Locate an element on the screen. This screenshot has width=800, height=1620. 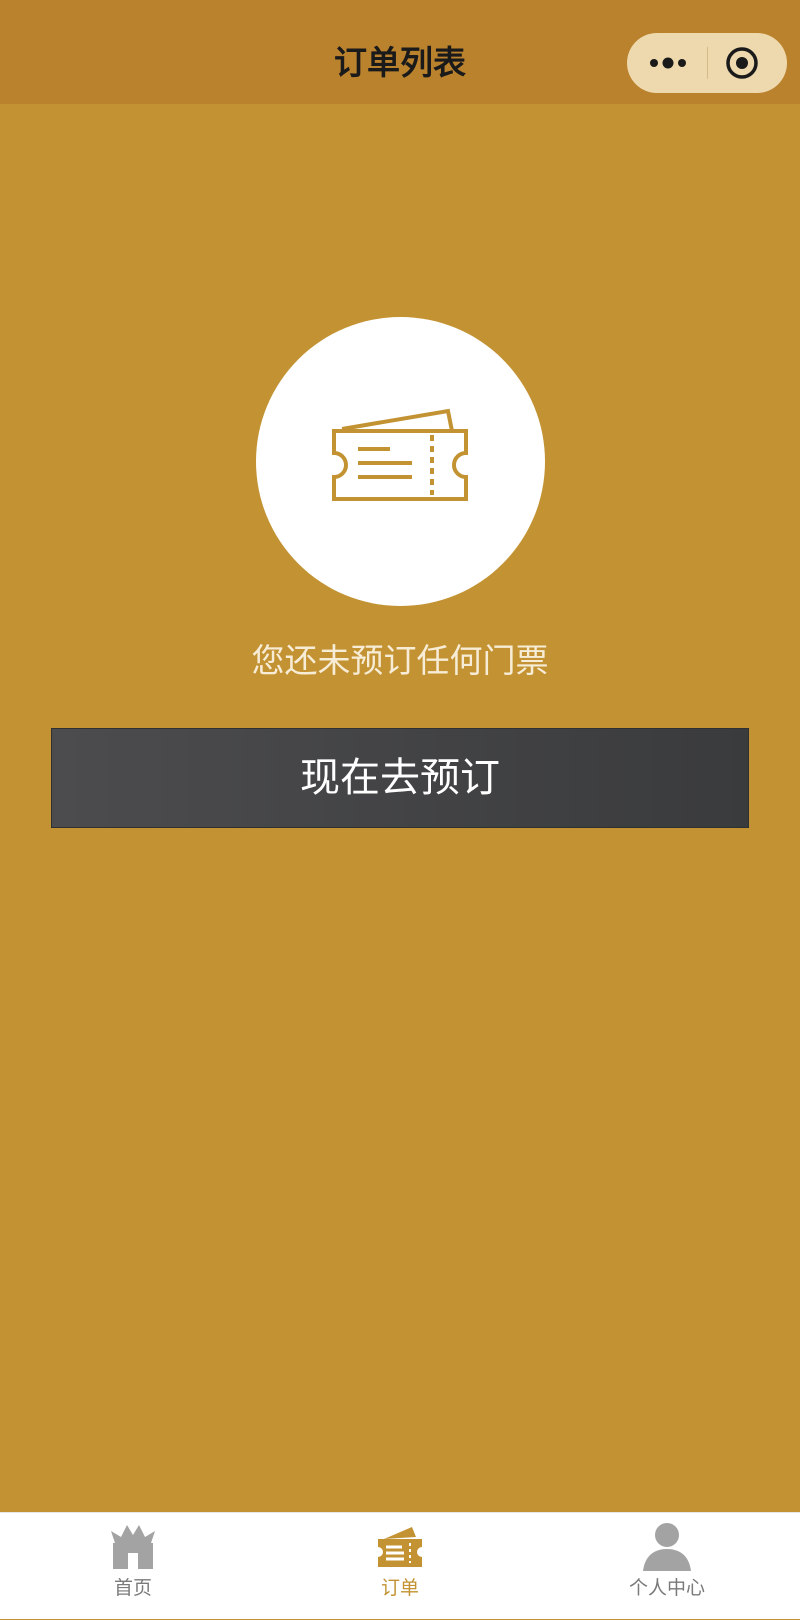
person-icon is located at coordinates (667, 1547).